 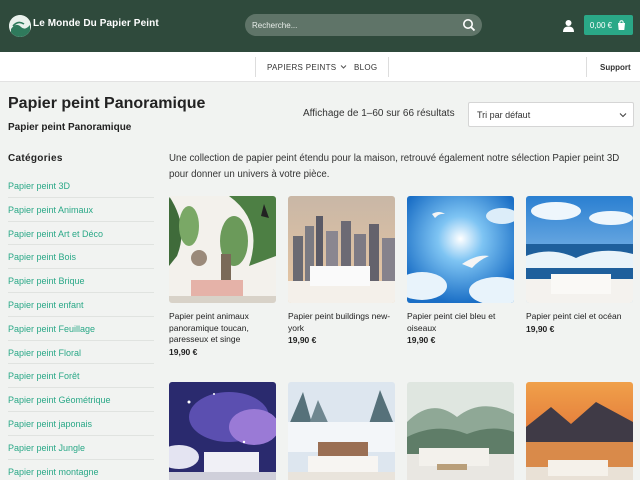 What do you see at coordinates (81, 424) in the screenshot?
I see `category-link: Papier peint japonais` at bounding box center [81, 424].